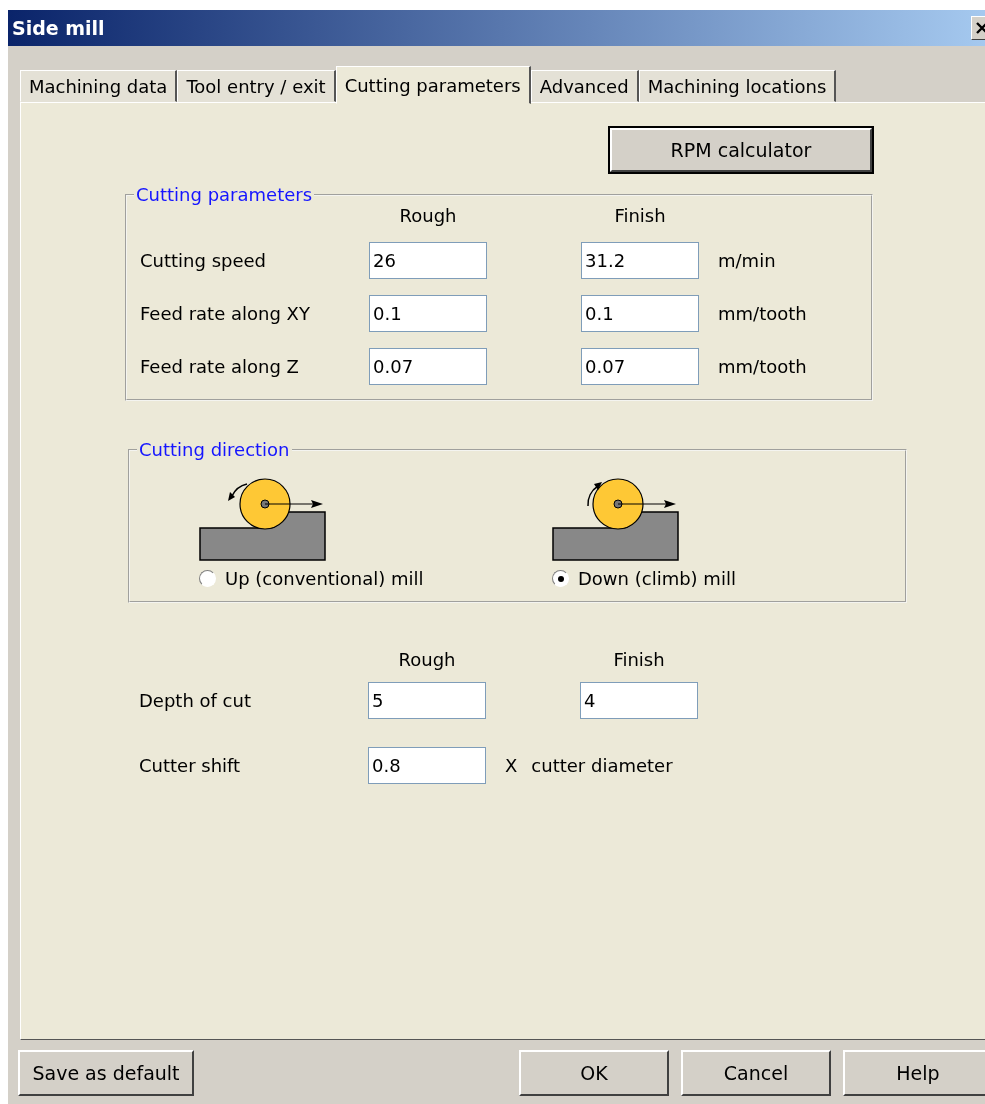 Image resolution: width=985 pixels, height=1104 pixels. I want to click on field-label: Feed rate along XY, so click(225, 313).